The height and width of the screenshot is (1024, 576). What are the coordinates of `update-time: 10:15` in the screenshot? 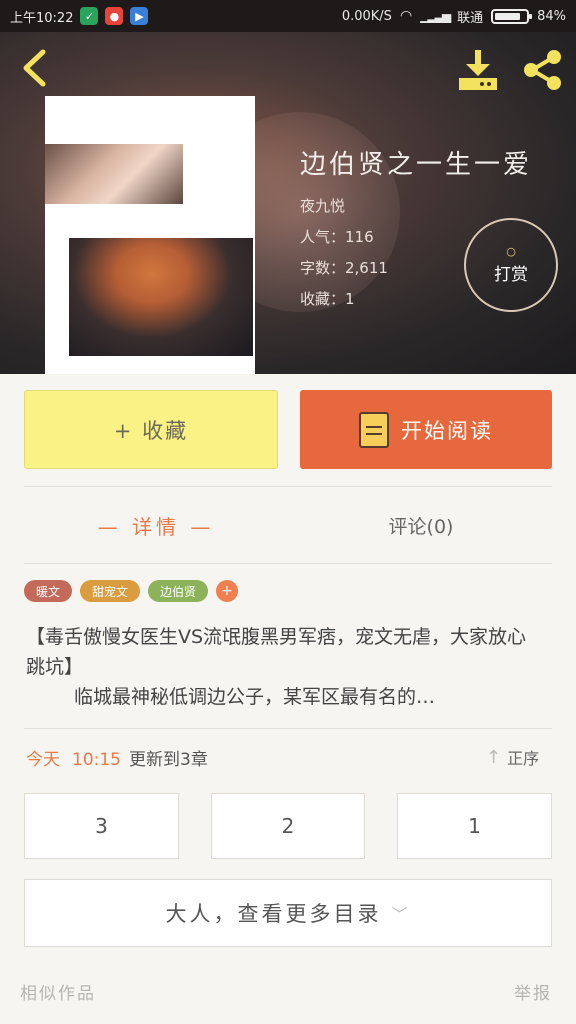 It's located at (96, 760).